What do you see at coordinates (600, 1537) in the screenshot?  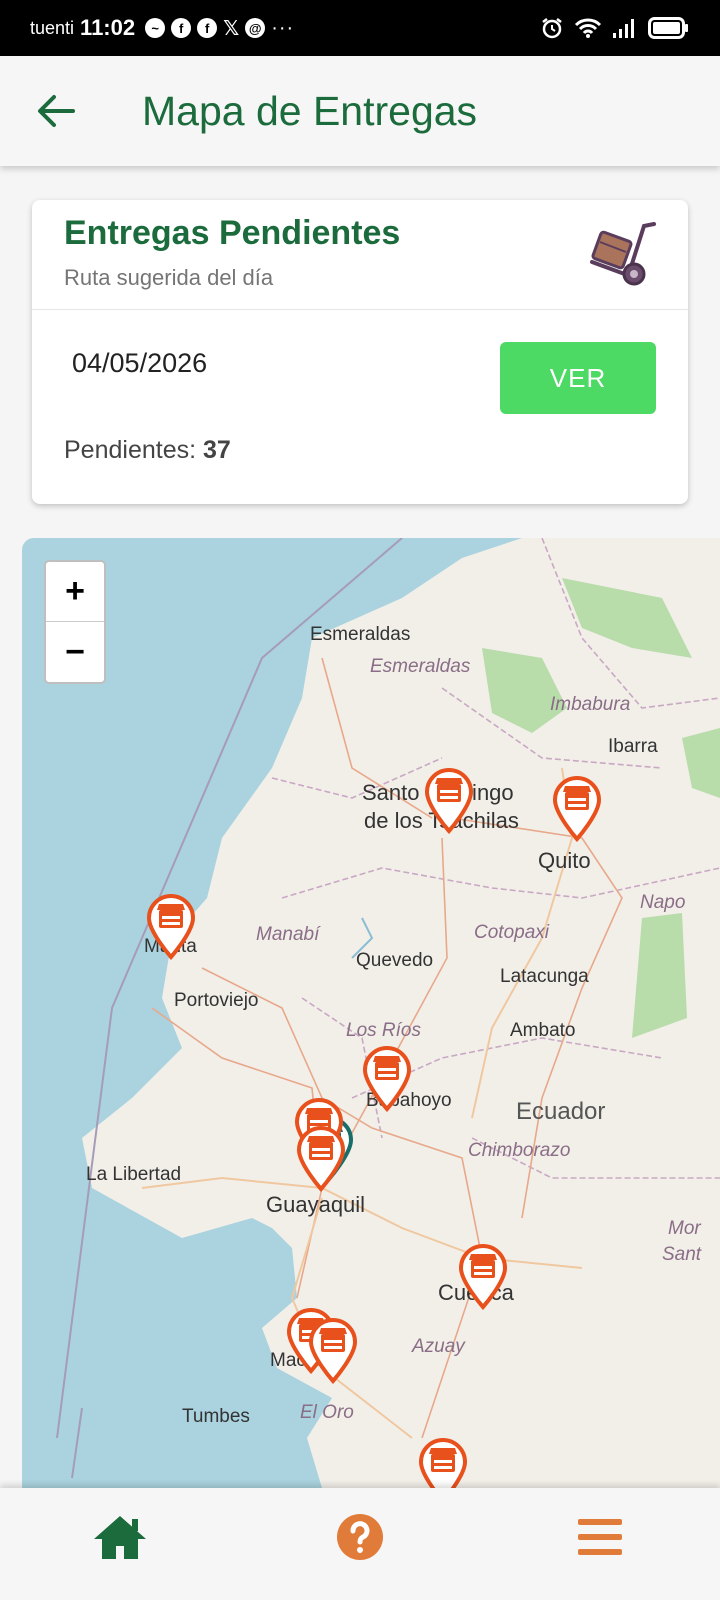 I see `menu-icon` at bounding box center [600, 1537].